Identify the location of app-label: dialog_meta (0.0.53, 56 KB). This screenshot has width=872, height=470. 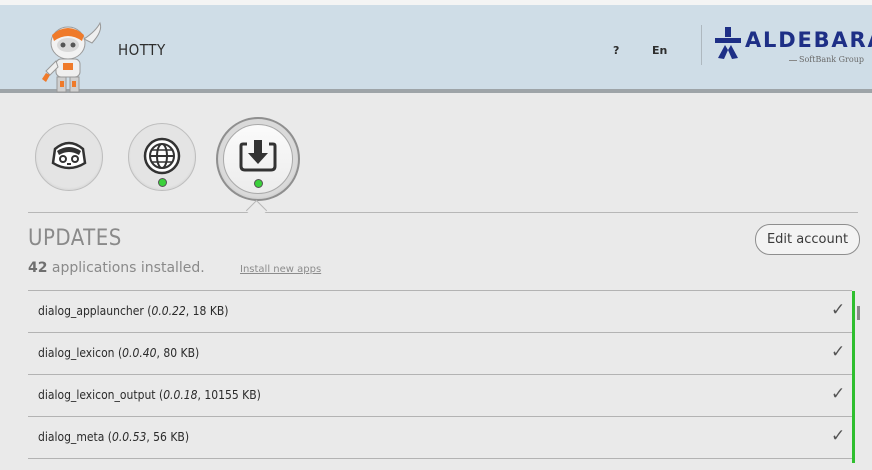
(113, 437).